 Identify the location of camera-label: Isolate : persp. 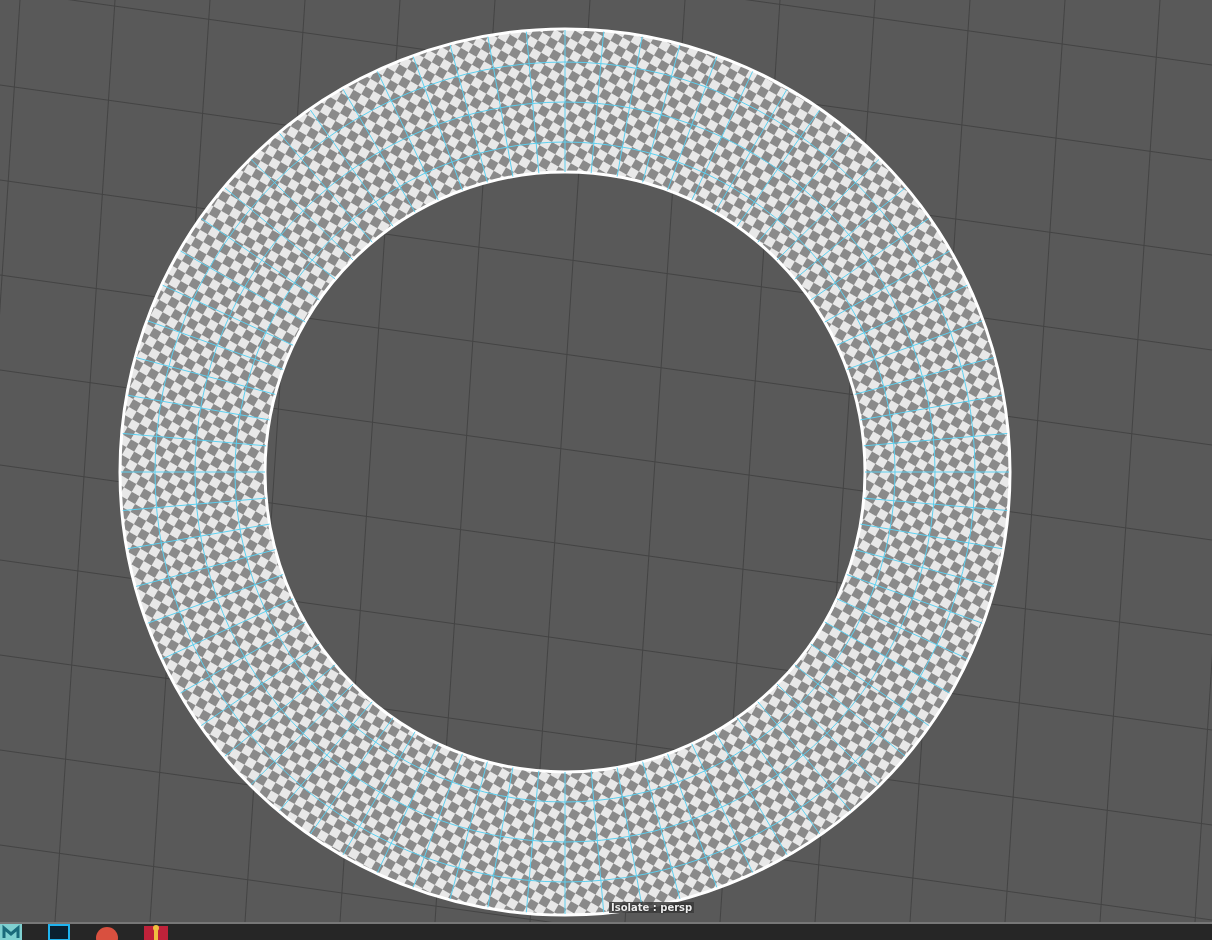
(652, 907).